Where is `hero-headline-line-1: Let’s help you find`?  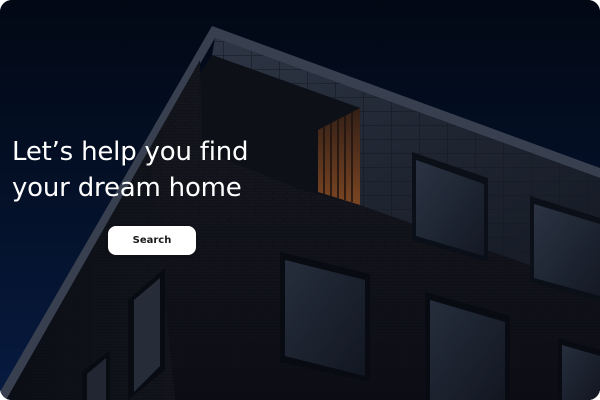
hero-headline-line-1: Let’s help you find is located at coordinates (130, 152).